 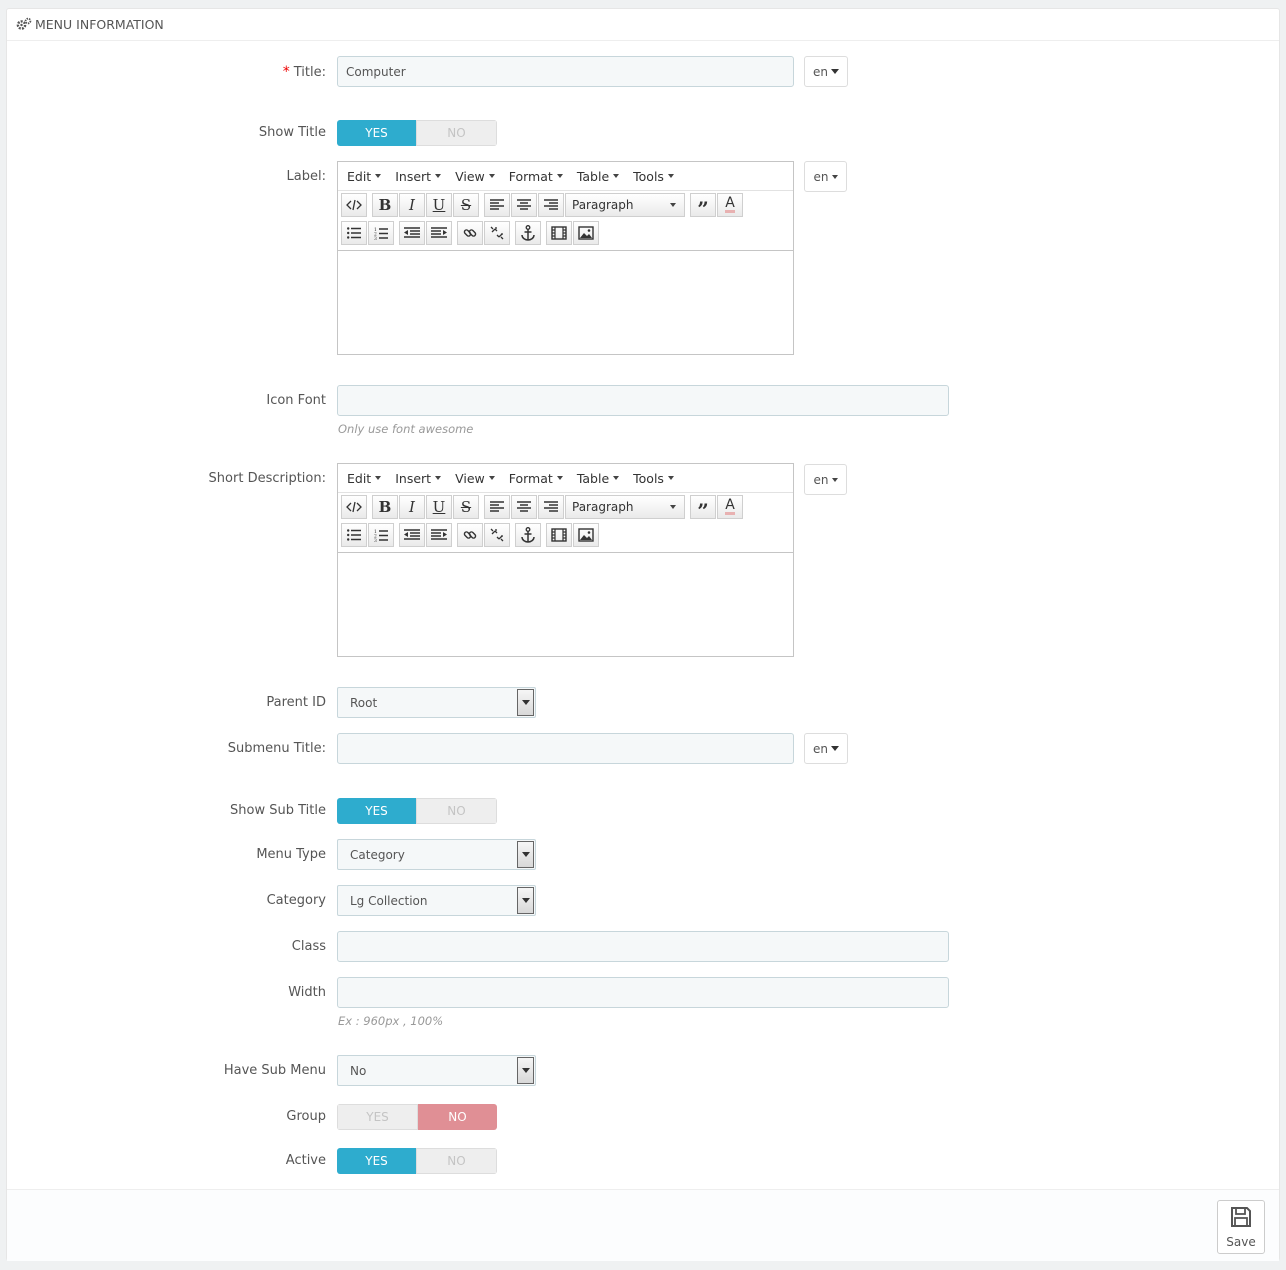 I want to click on short-description-editor-code-button, so click(x=354, y=507).